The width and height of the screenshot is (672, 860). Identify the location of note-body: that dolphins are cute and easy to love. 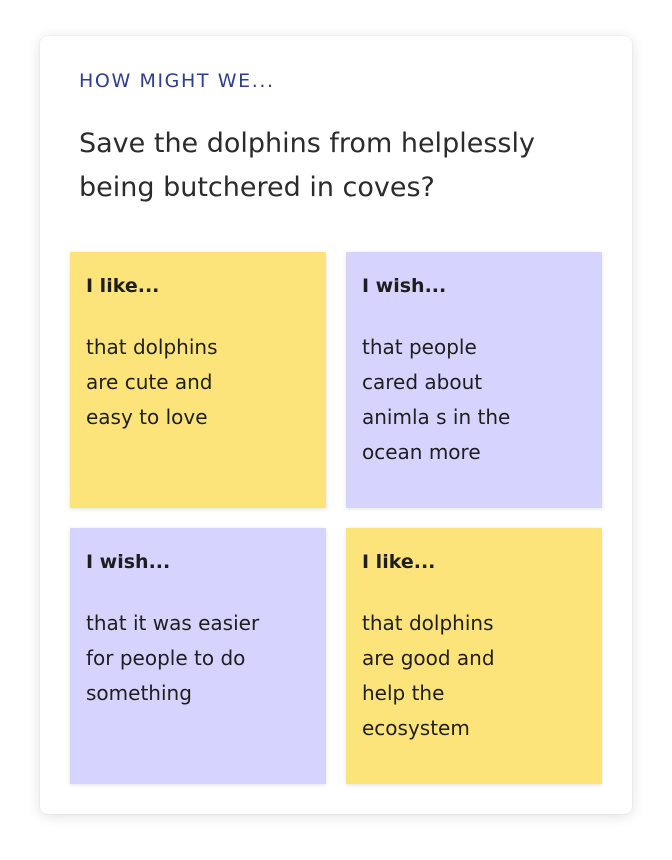
(152, 382).